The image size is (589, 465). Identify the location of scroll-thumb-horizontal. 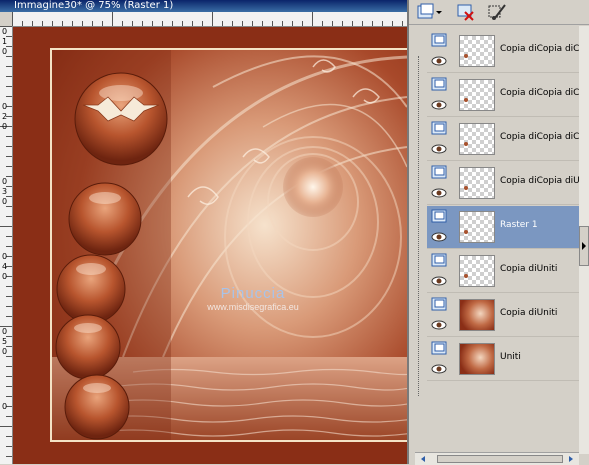
(500, 459).